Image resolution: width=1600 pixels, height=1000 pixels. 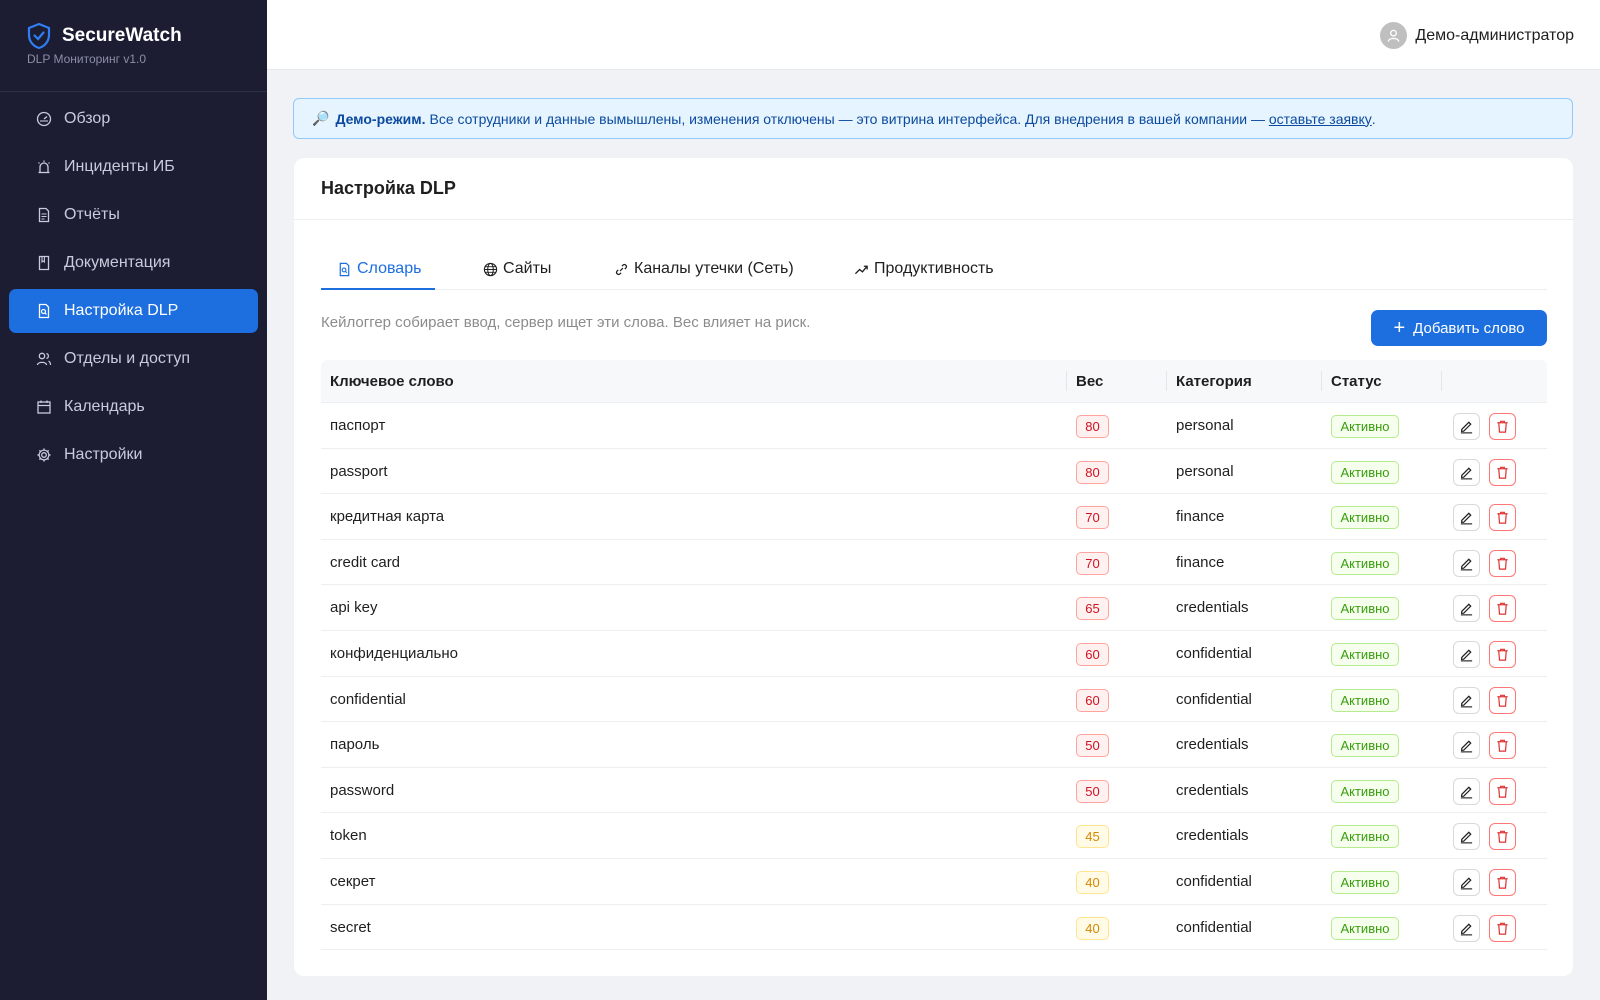 I want to click on tab-productivity: Продуктивность, so click(x=924, y=270).